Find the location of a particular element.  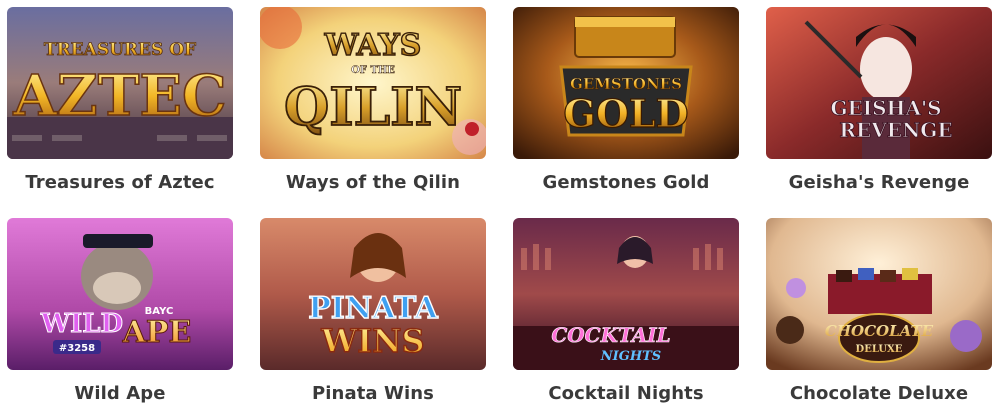

svg-text: GEISHA'S is located at coordinates (885, 108).